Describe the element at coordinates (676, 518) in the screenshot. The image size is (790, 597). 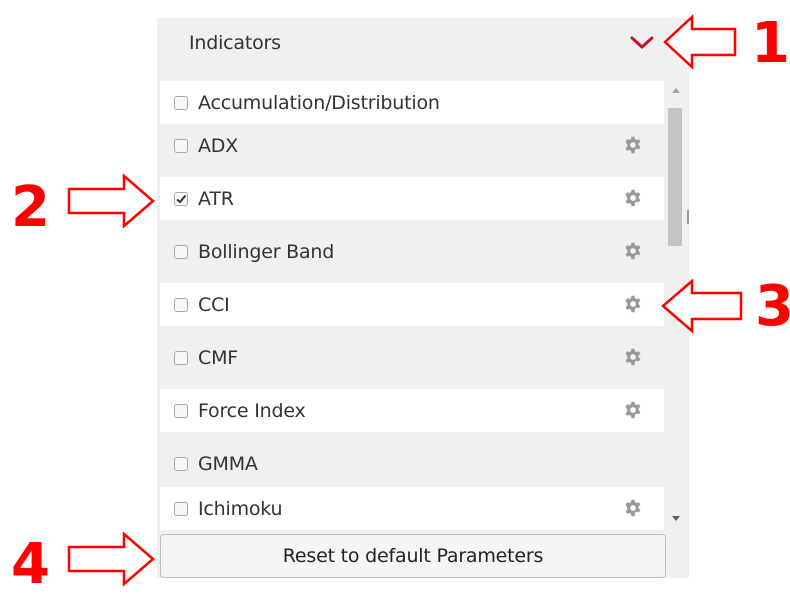
I see `scroll-down-arrow-icon` at that location.